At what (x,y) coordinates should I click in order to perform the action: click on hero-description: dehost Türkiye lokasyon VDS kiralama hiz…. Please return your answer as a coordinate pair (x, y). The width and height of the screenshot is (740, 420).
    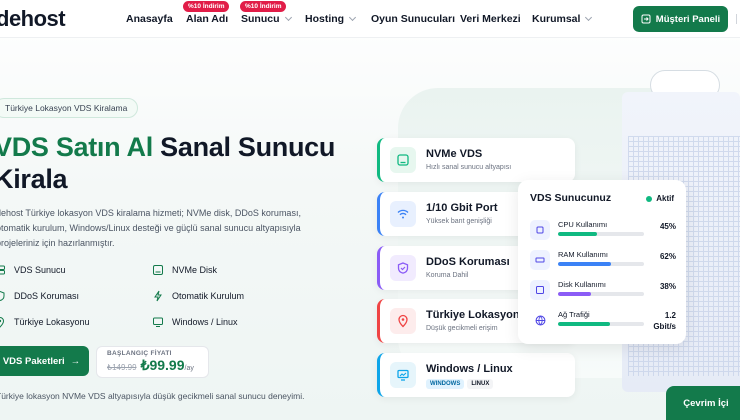
    Looking at the image, I should click on (150, 228).